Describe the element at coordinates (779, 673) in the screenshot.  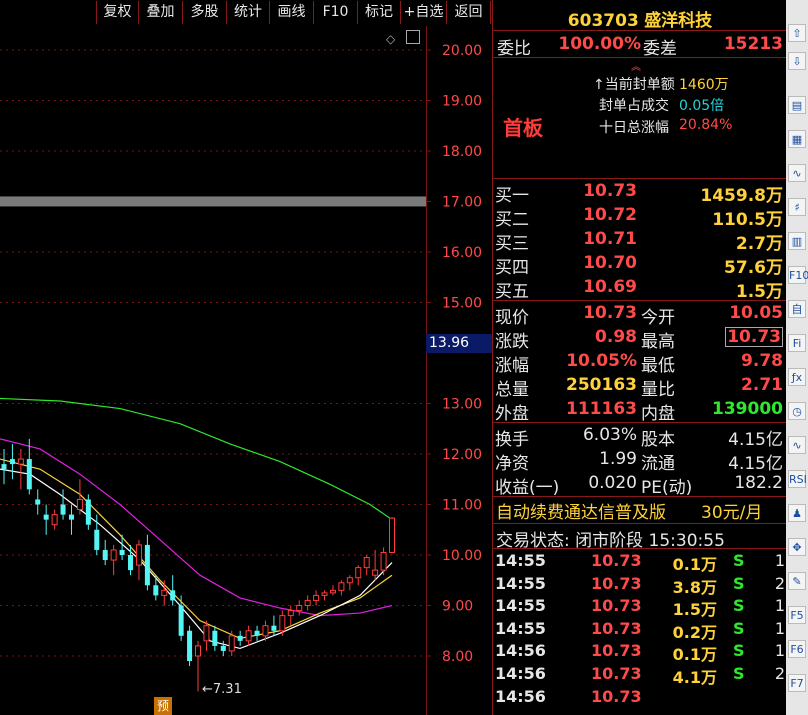
I see `tick-count: 2` at that location.